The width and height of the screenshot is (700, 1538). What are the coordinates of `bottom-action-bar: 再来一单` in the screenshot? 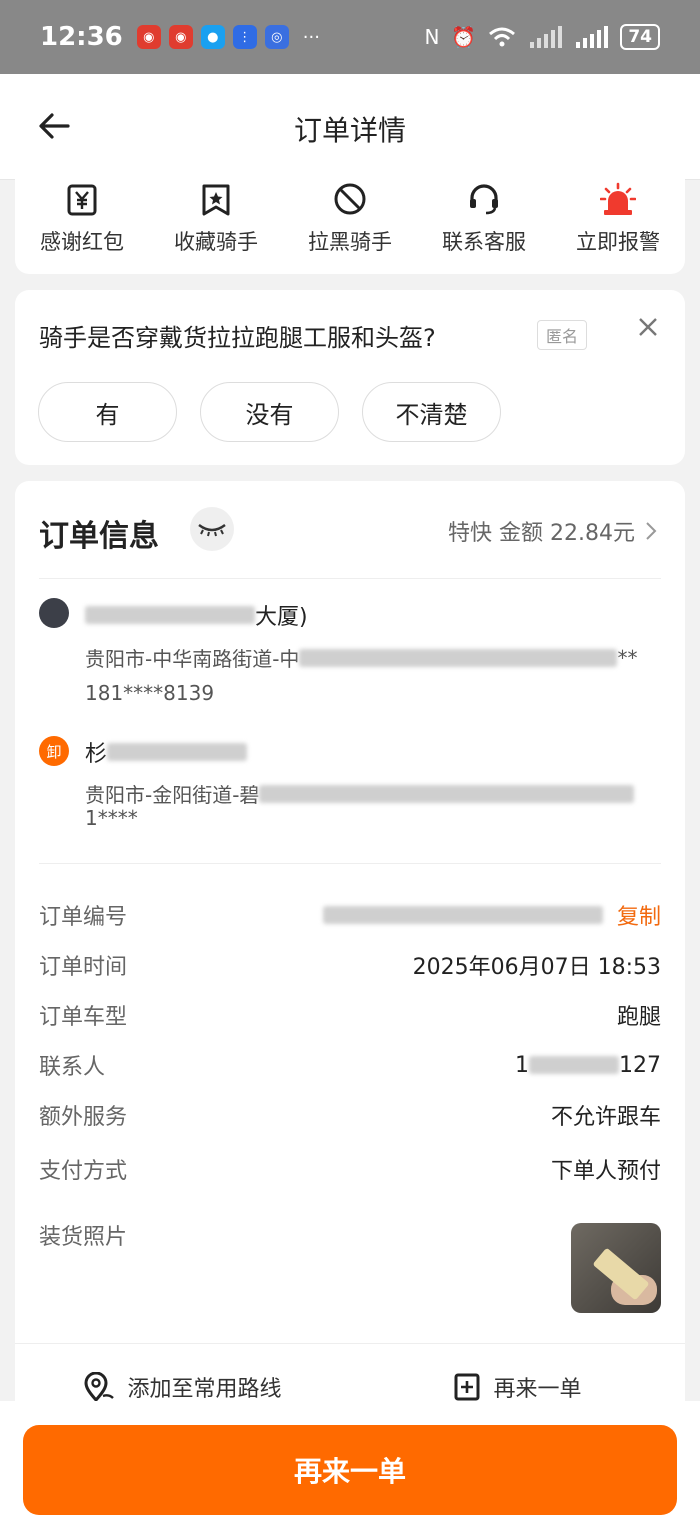 It's located at (350, 1469).